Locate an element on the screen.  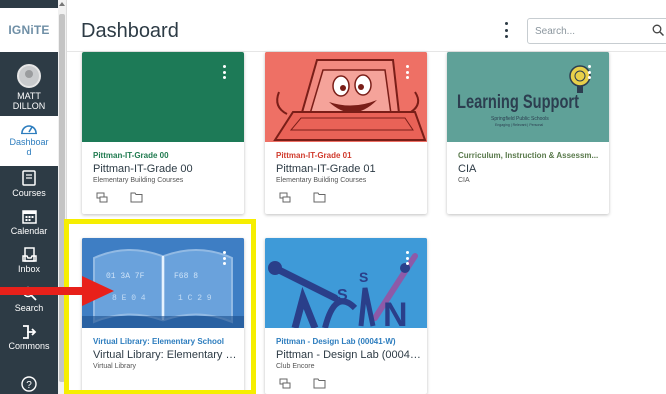
learning-support-title: Learning Support is located at coordinates (518, 102).